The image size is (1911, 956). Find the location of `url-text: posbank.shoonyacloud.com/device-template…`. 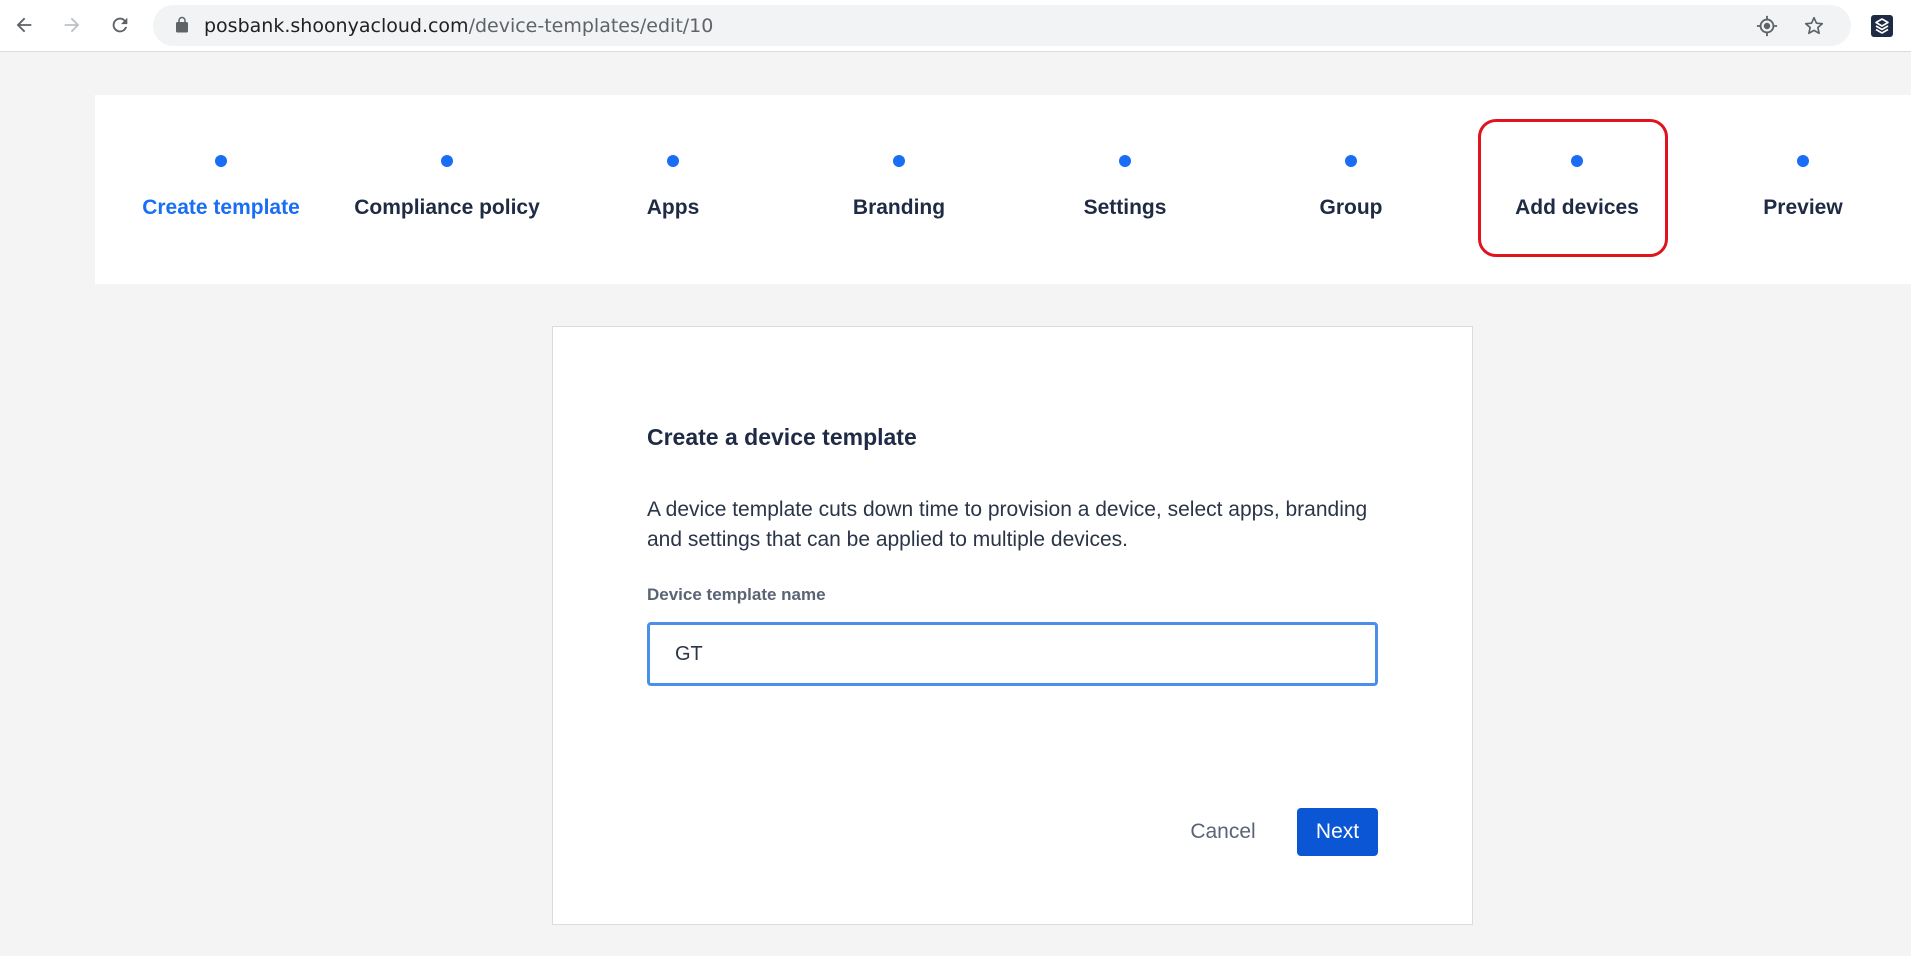

url-text: posbank.shoonyacloud.com/device-template… is located at coordinates (458, 26).